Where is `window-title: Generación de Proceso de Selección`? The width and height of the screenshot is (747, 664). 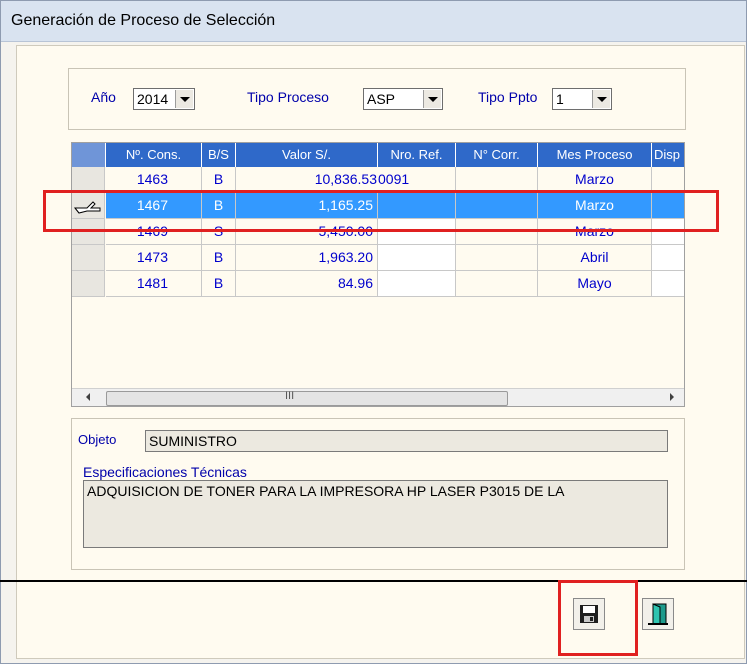
window-title: Generación de Proceso de Selección is located at coordinates (143, 20).